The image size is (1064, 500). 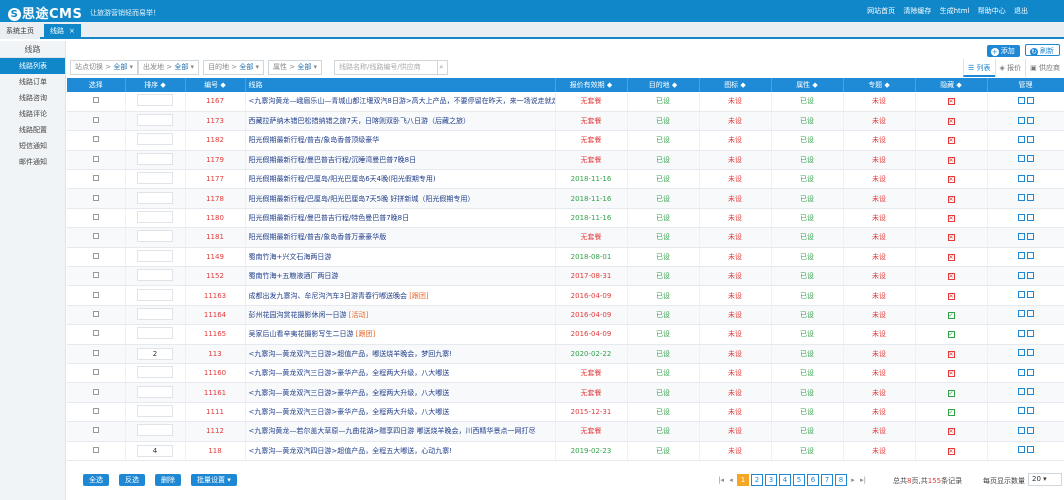 What do you see at coordinates (1010, 68) in the screenshot?
I see `view-tab-price: ◈ 报价` at bounding box center [1010, 68].